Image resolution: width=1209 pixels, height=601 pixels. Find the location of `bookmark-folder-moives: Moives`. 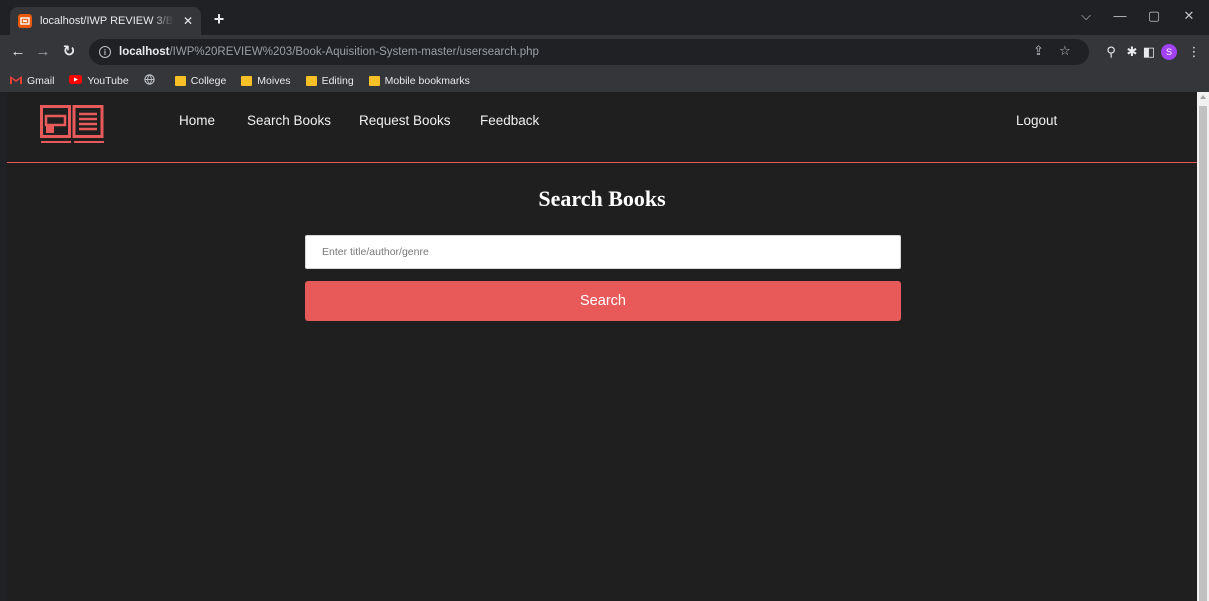

bookmark-folder-moives: Moives is located at coordinates (266, 80).